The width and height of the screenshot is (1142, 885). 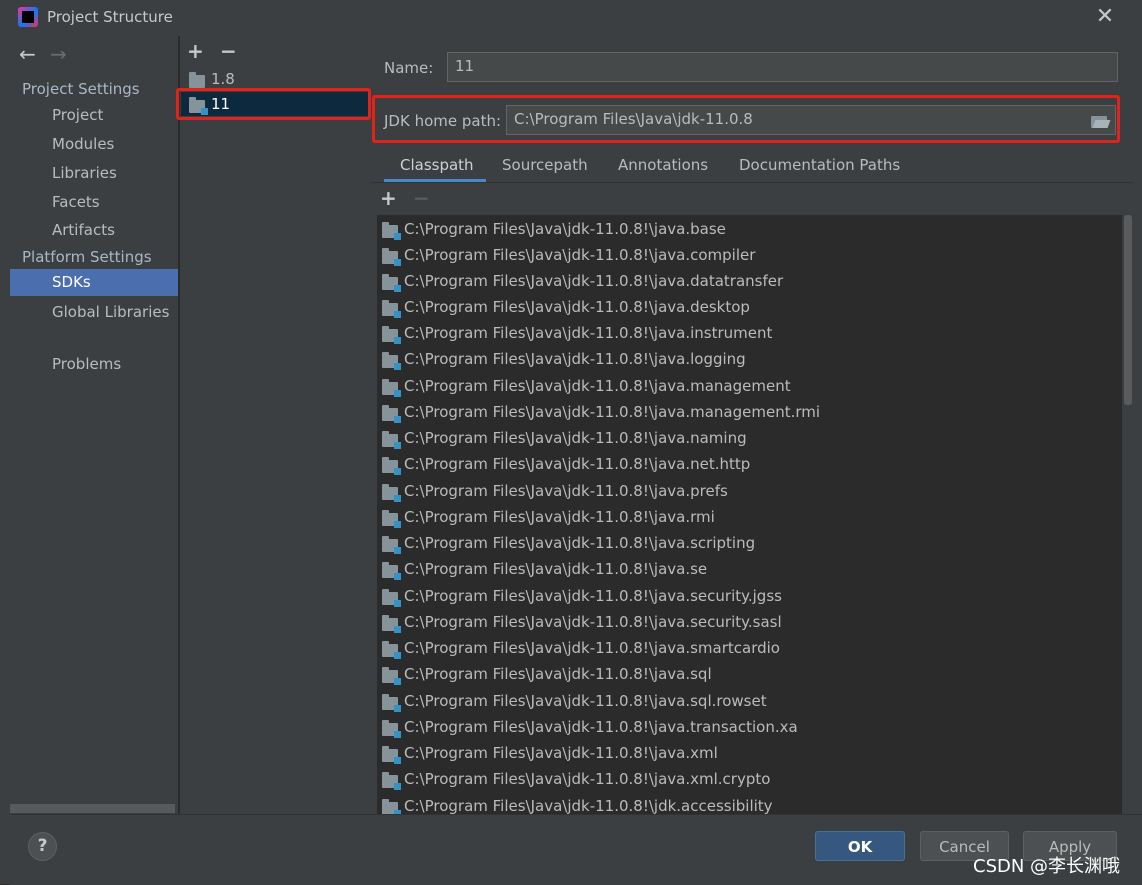 I want to click on back-arrow-icon: ←, so click(x=27, y=54).